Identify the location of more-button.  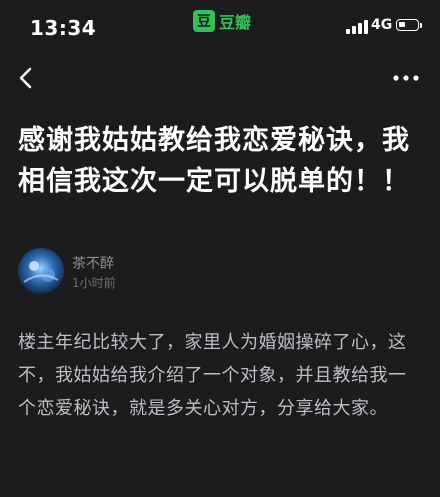
(406, 78).